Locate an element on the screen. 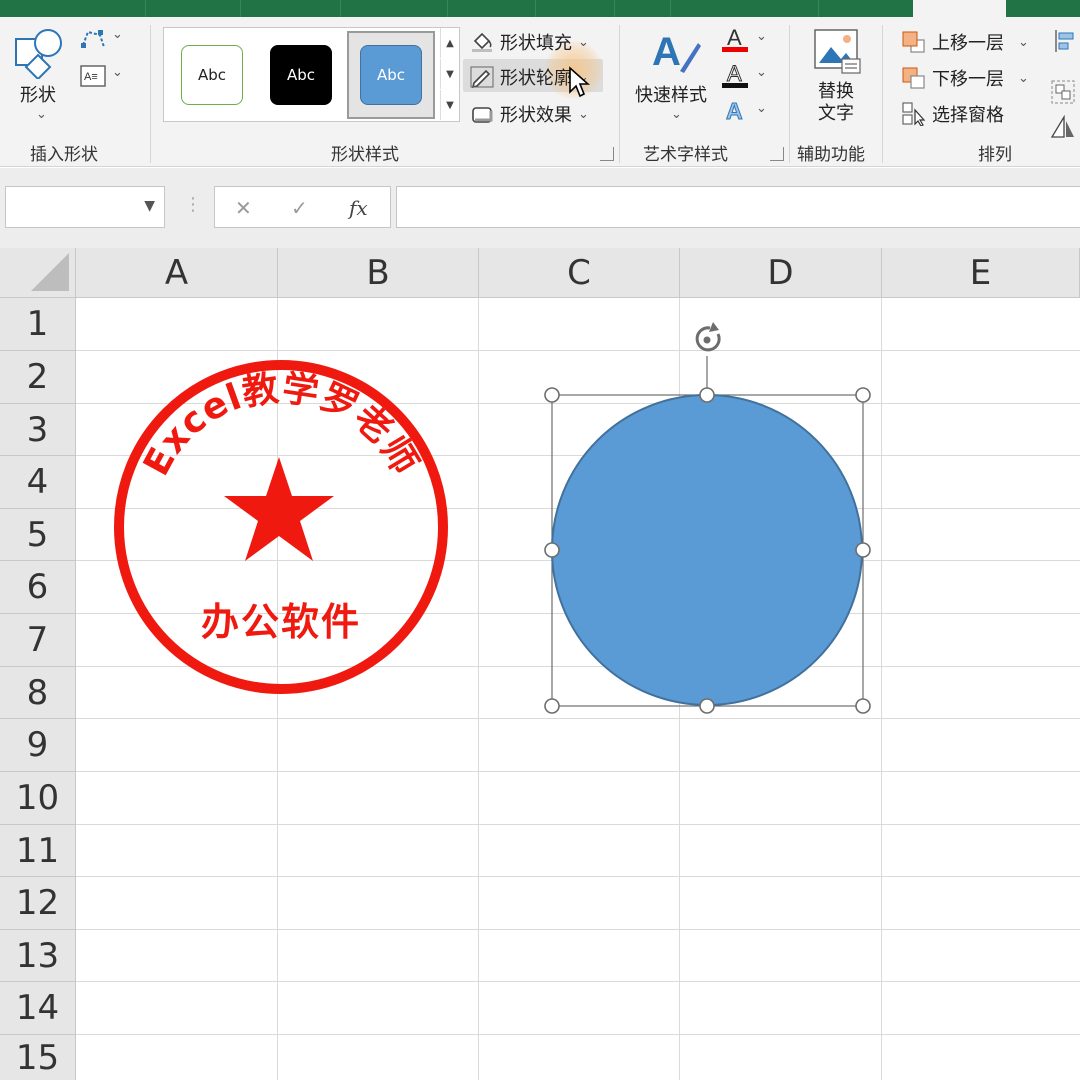  text-effects-icon: A is located at coordinates (735, 111).